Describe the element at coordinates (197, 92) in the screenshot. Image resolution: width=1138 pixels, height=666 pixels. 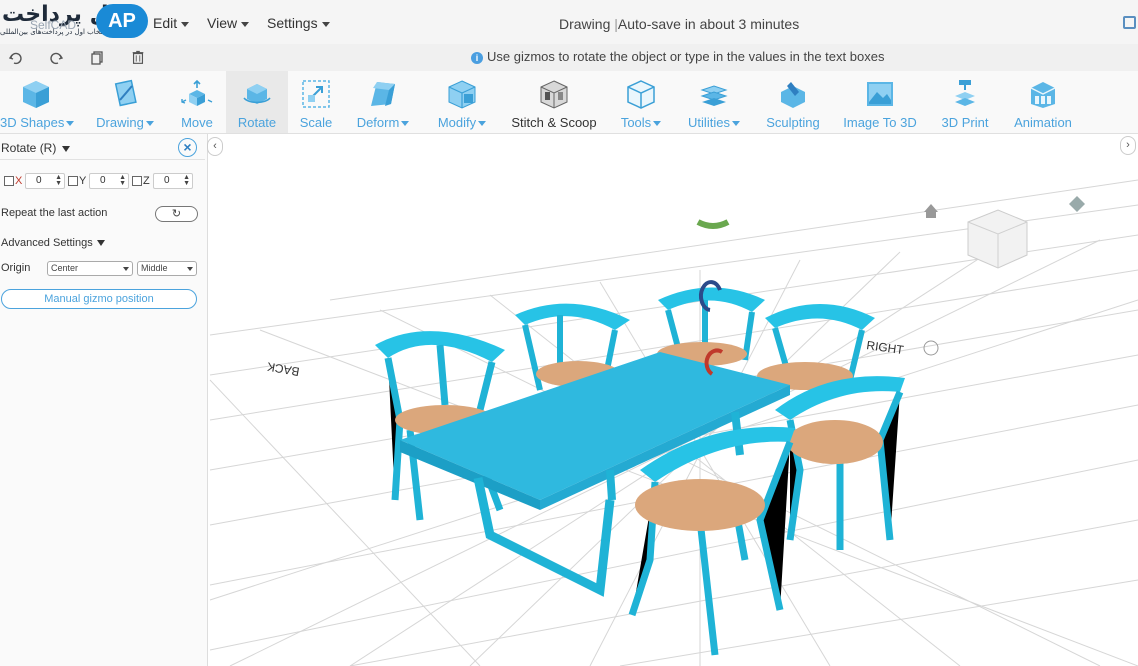
I see `move-icon` at that location.